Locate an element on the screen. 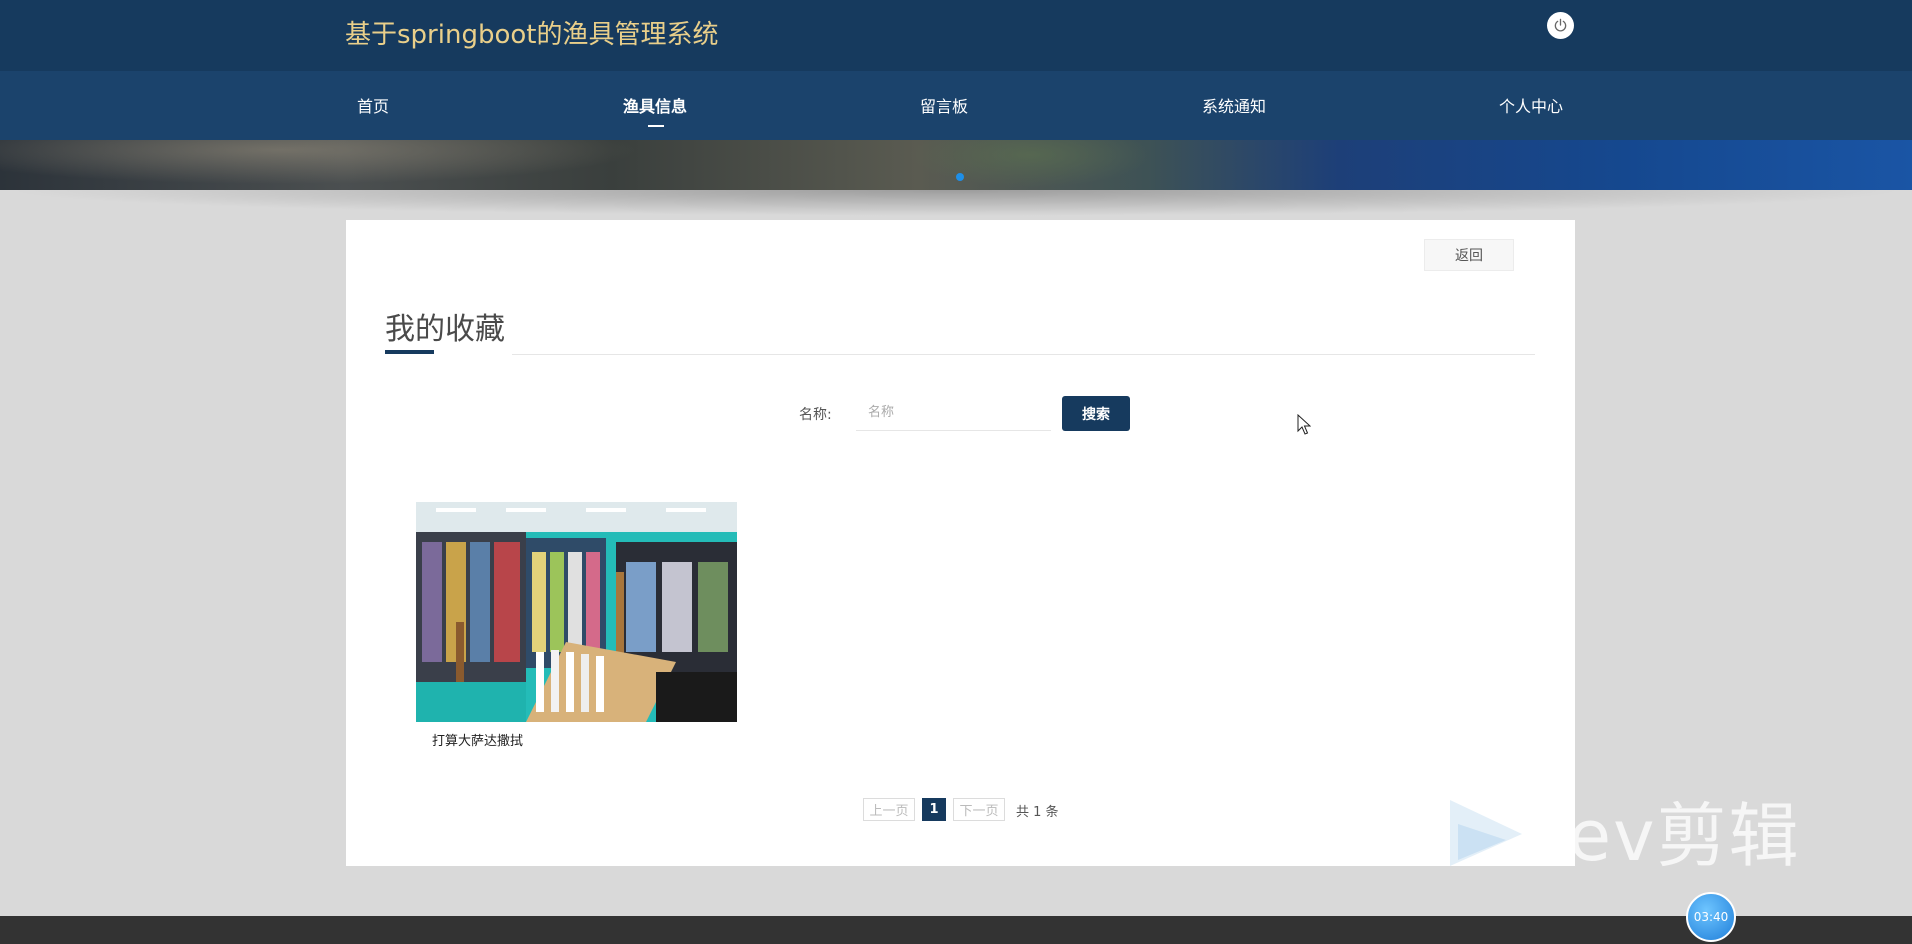 This screenshot has width=1912, height=944. product-image is located at coordinates (576, 612).